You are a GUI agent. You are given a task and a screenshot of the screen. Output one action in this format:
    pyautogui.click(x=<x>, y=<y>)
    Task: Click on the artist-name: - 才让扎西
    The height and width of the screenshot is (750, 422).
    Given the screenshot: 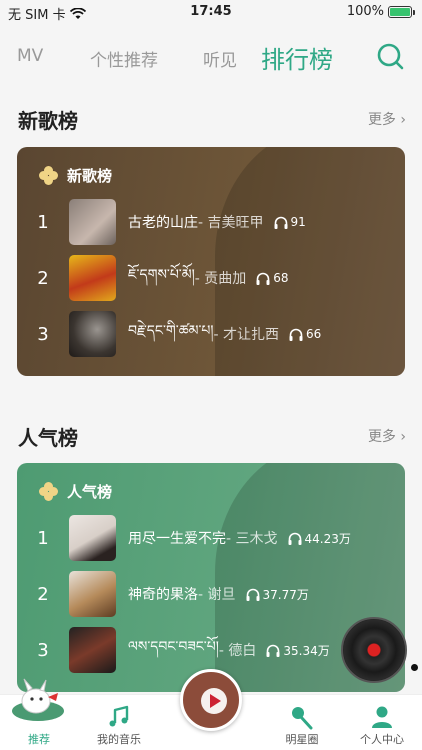 What is the action you would take?
    pyautogui.click(x=246, y=335)
    